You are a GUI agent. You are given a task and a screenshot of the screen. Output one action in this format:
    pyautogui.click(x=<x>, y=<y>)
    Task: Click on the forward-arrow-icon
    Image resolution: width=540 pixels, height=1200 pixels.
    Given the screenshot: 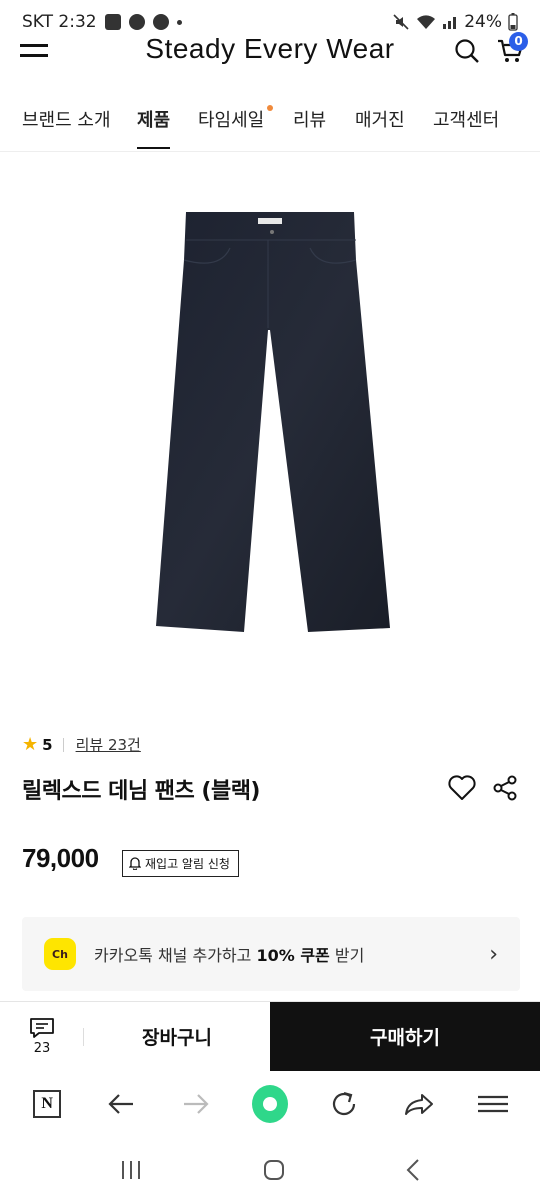 What is the action you would take?
    pyautogui.click(x=196, y=1104)
    